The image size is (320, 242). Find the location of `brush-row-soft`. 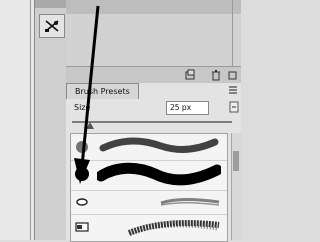

brush-row-soft is located at coordinates (149, 147).